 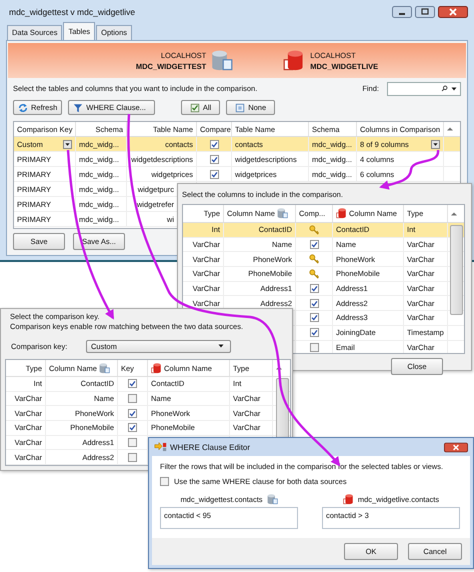 What do you see at coordinates (240, 107) in the screenshot?
I see `list-icon` at bounding box center [240, 107].